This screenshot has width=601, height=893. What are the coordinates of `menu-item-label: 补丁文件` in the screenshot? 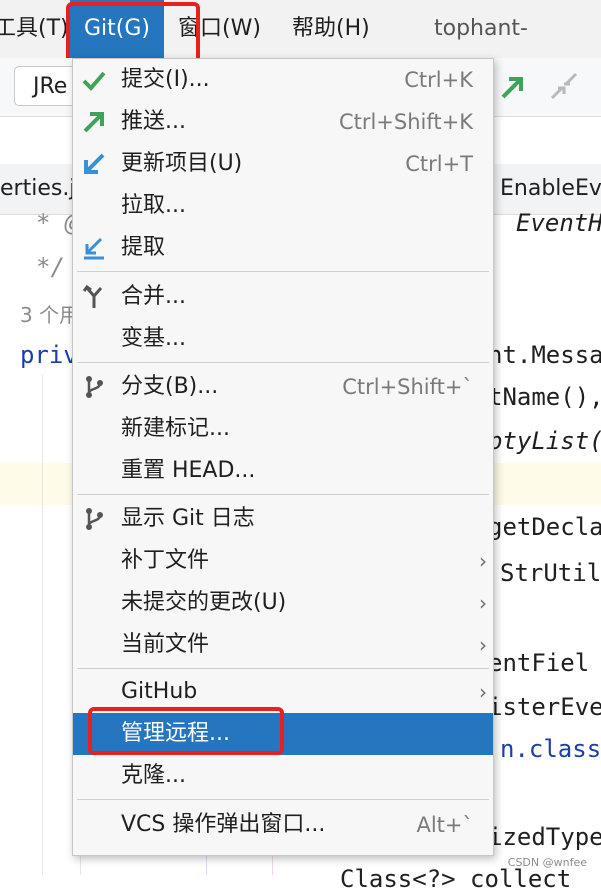 It's located at (165, 560).